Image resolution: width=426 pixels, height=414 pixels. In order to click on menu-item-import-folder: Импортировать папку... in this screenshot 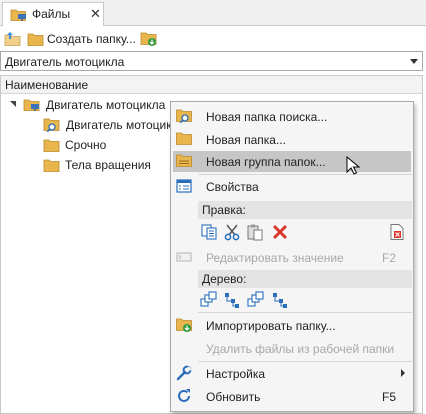, I will do `click(292, 325)`.